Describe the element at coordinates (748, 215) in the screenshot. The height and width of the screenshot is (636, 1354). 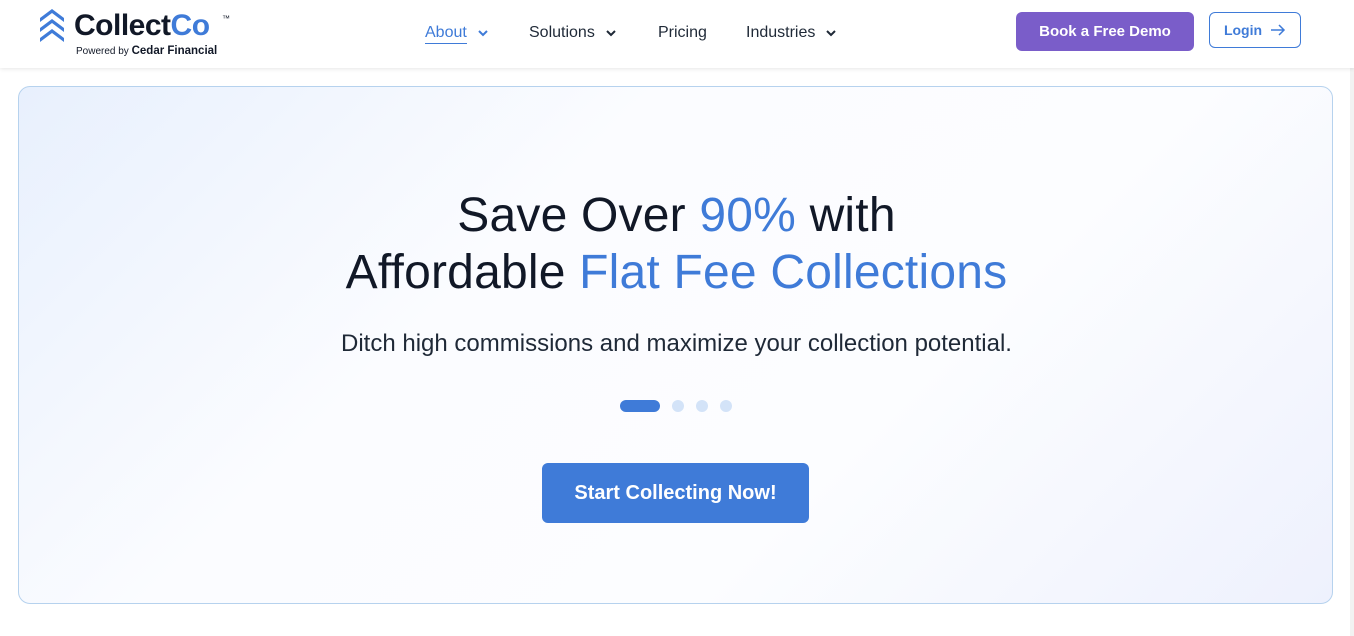
I see `headline-highlight-percent: 90%` at that location.